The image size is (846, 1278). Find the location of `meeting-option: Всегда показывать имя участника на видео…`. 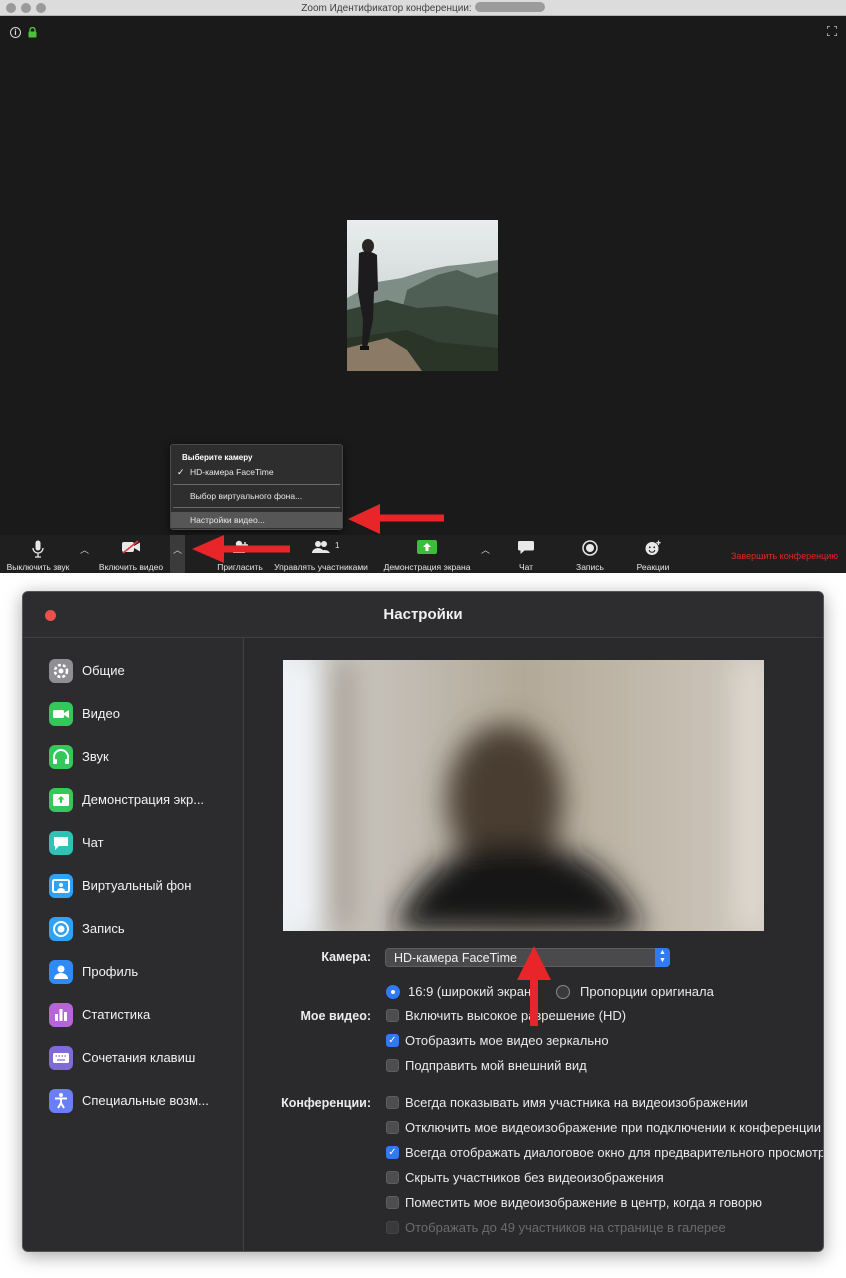

meeting-option: Всегда показывать имя участника на видео… is located at coordinates (604, 1103).